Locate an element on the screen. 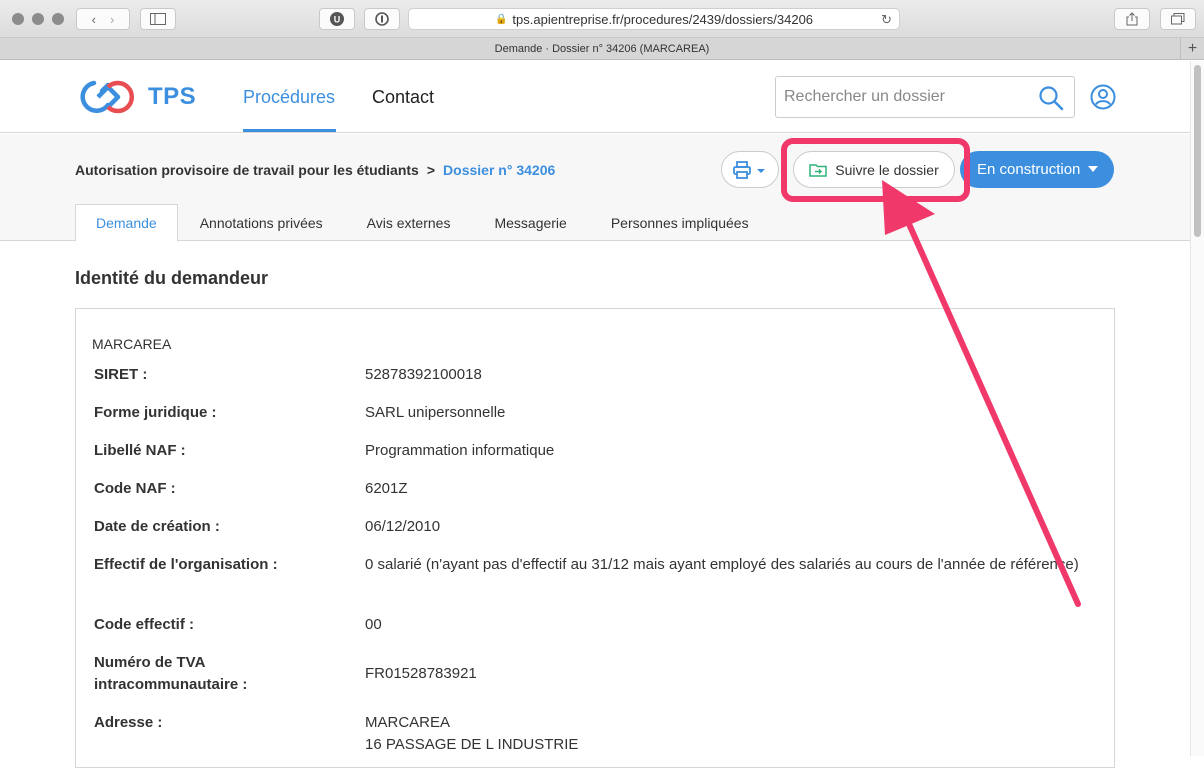  svg-text: U is located at coordinates (337, 20).